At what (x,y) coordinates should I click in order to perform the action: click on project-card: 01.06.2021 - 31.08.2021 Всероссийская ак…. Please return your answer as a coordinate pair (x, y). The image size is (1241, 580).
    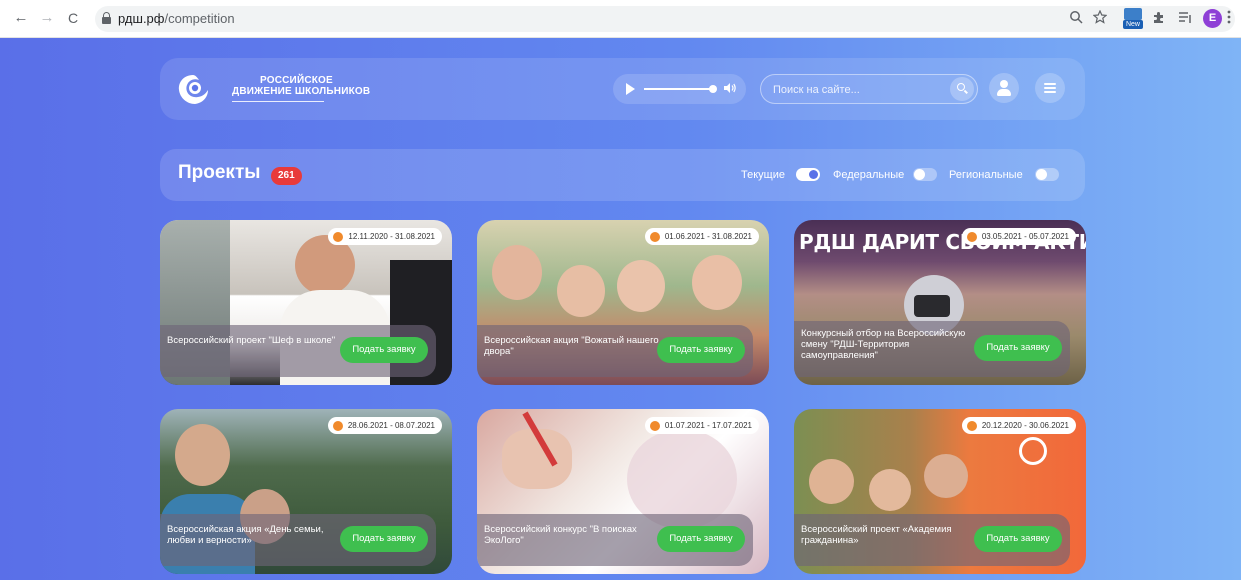
    Looking at the image, I should click on (623, 302).